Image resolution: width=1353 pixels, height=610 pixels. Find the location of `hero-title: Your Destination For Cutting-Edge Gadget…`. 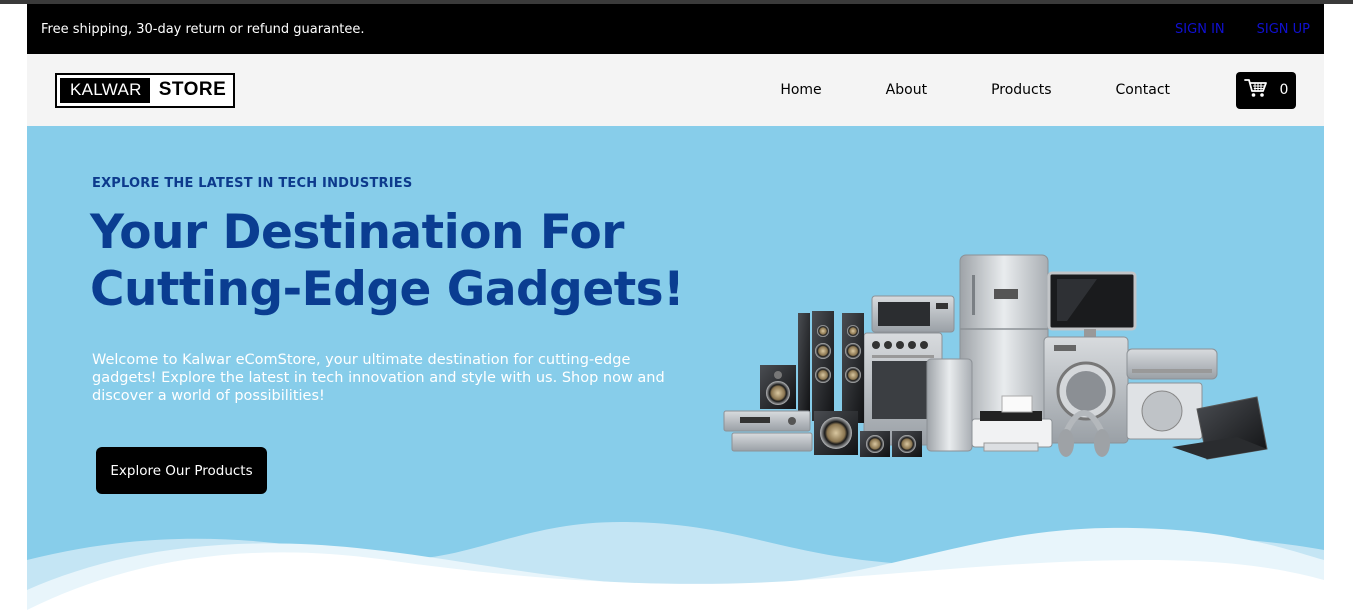

hero-title: Your Destination For Cutting-Edge Gadget… is located at coordinates (387, 261).